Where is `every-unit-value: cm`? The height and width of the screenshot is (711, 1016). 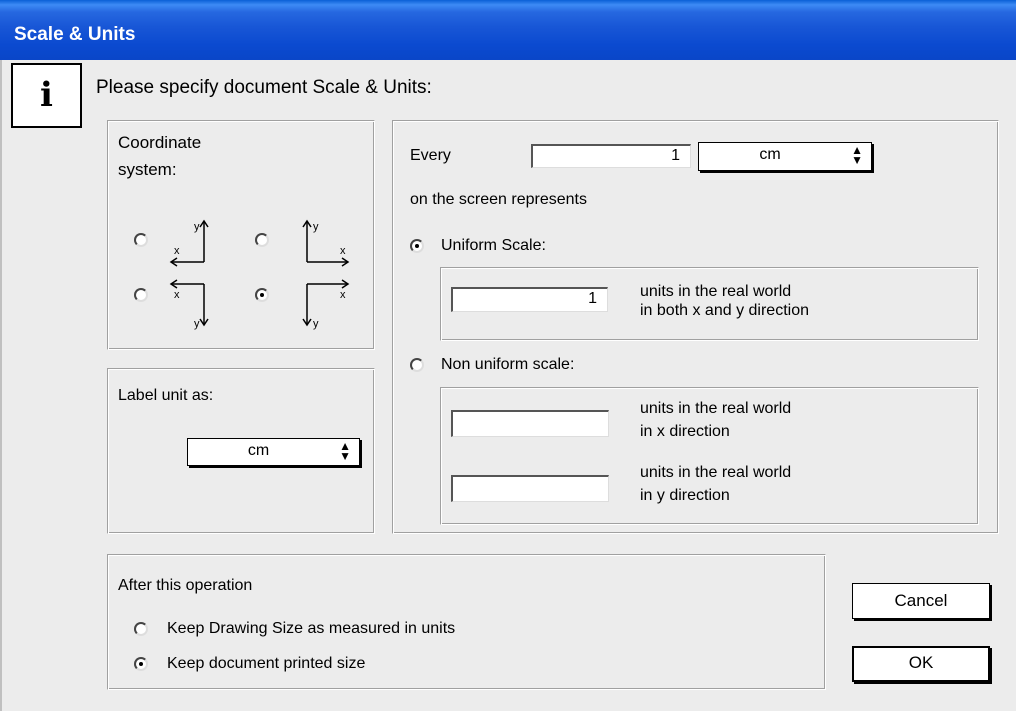
every-unit-value: cm is located at coordinates (770, 154).